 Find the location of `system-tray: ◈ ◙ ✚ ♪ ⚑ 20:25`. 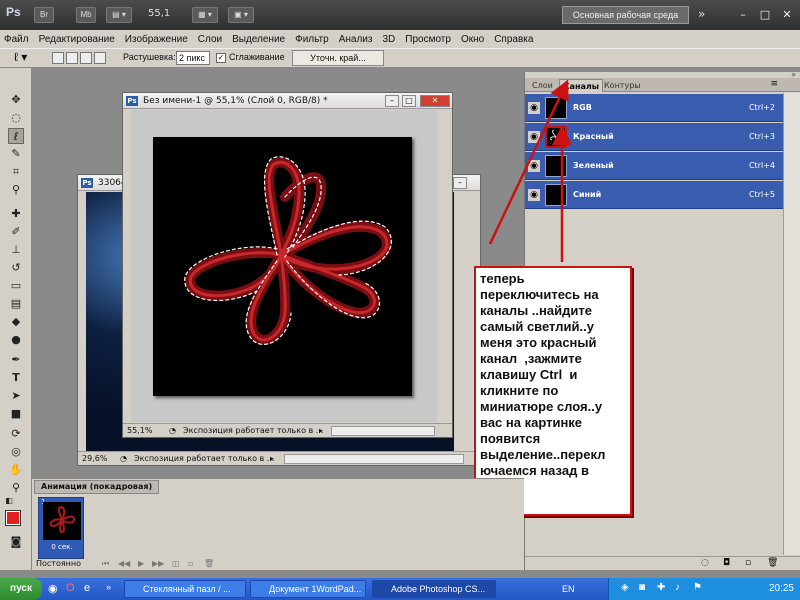

system-tray: ◈ ◙ ✚ ♪ ⚑ 20:25 is located at coordinates (704, 589).